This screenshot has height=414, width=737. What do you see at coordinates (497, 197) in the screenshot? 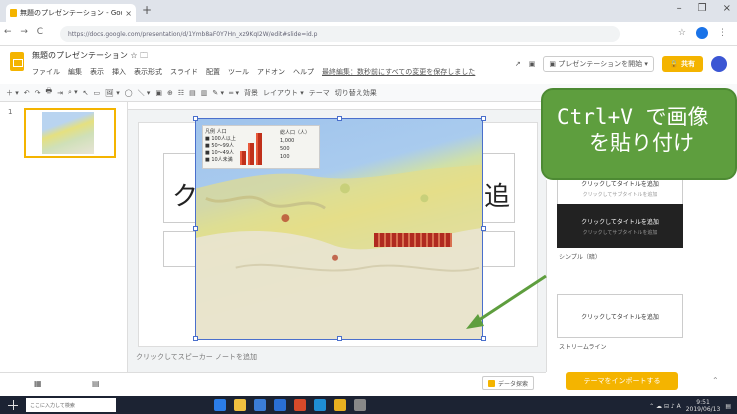
I see `title-glyph-right: 追` at bounding box center [497, 197].